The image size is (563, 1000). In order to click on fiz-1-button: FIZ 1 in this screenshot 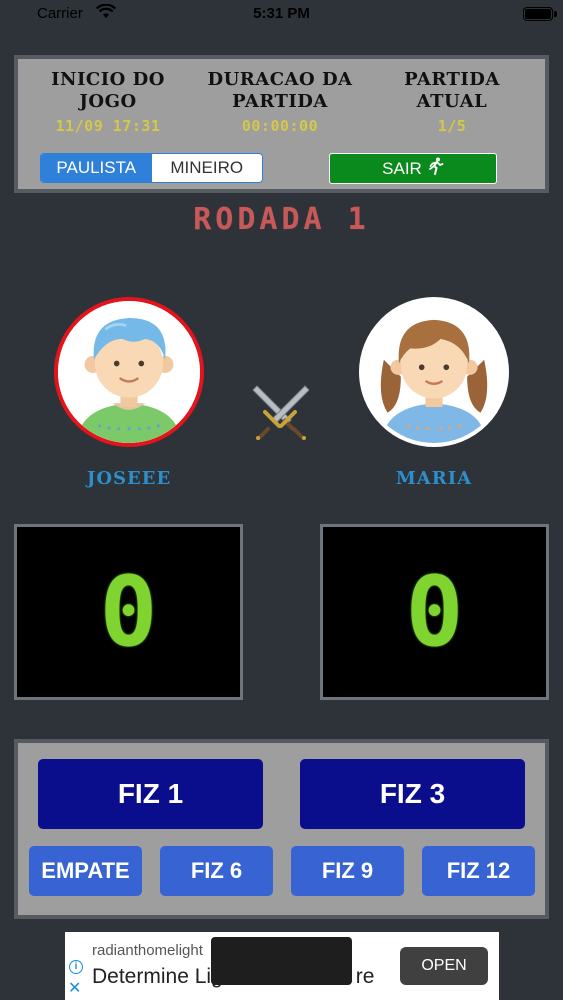, I will do `click(150, 794)`.